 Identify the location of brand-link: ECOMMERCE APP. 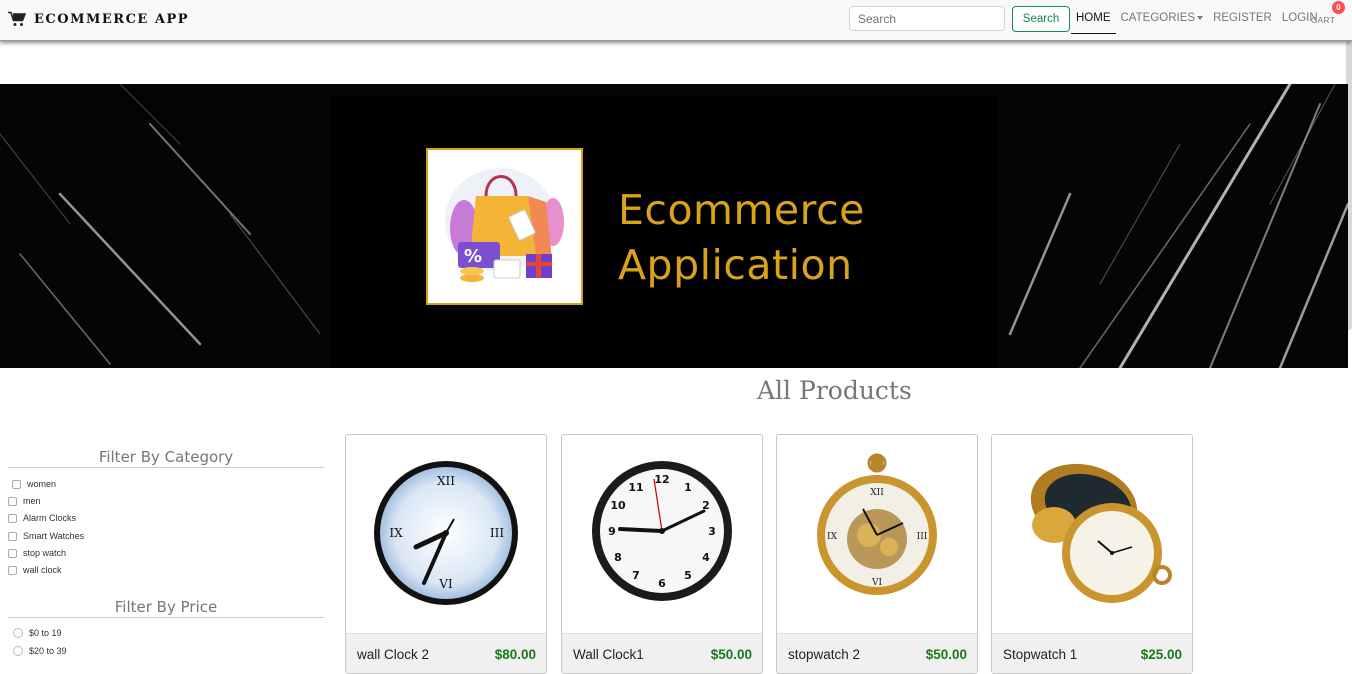
(98, 19).